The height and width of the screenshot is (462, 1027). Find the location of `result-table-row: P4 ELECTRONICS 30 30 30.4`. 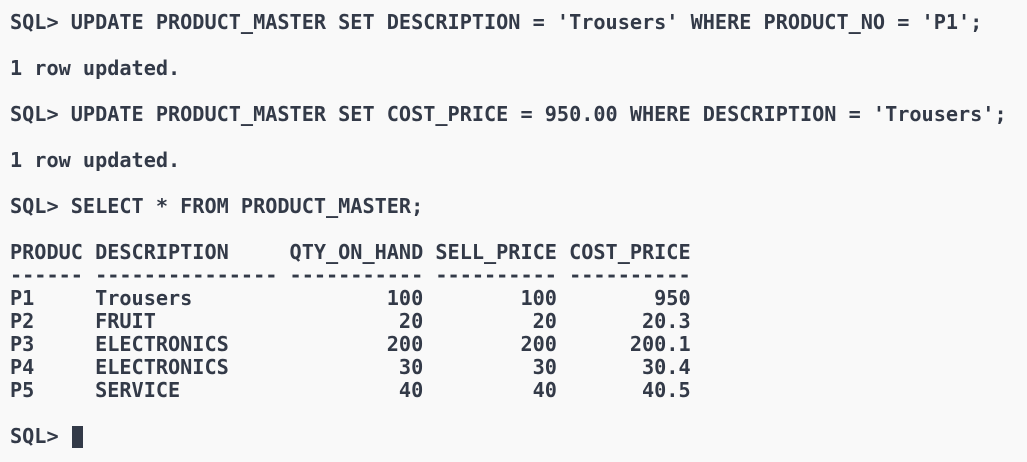

result-table-row: P4 ELECTRONICS 30 30 30.4 is located at coordinates (350, 367).